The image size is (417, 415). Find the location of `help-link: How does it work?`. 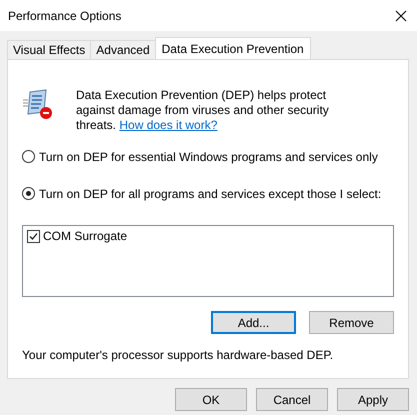

help-link: How does it work? is located at coordinates (168, 125).